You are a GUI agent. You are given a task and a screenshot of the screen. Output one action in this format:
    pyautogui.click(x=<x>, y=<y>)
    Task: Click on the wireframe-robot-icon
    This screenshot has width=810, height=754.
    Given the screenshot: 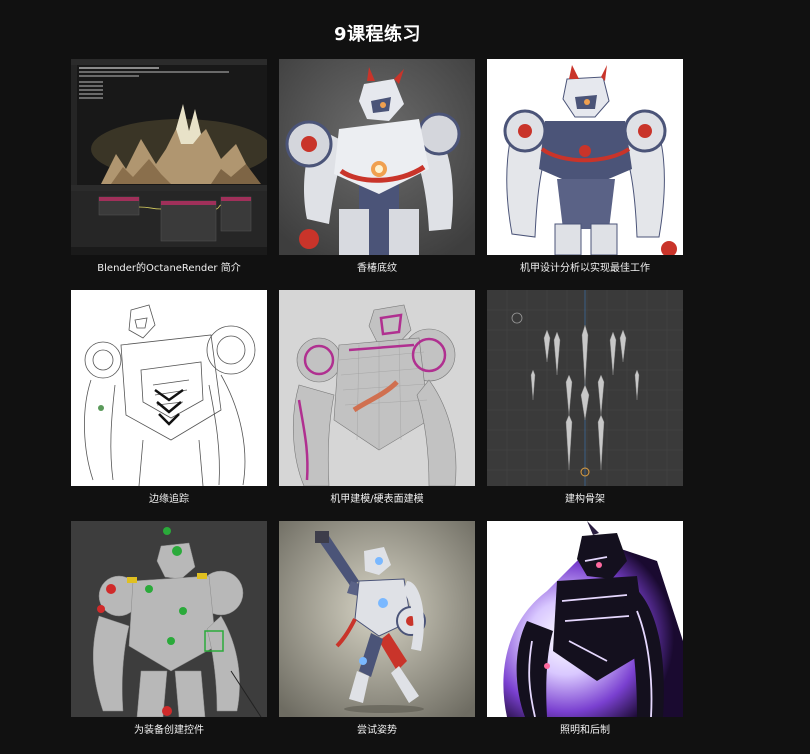 What is the action you would take?
    pyautogui.click(x=377, y=388)
    